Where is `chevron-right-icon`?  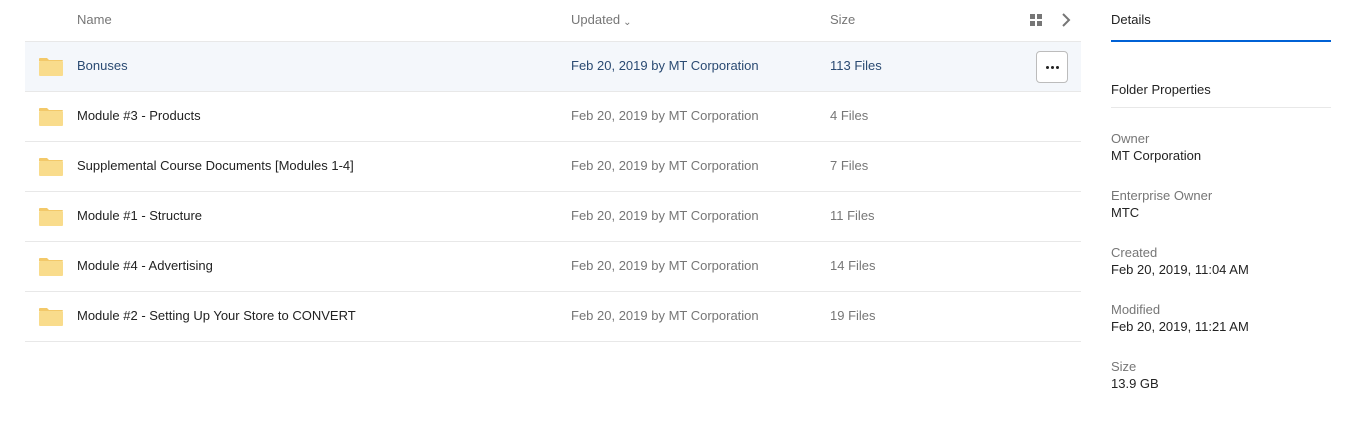
chevron-right-icon is located at coordinates (1066, 20).